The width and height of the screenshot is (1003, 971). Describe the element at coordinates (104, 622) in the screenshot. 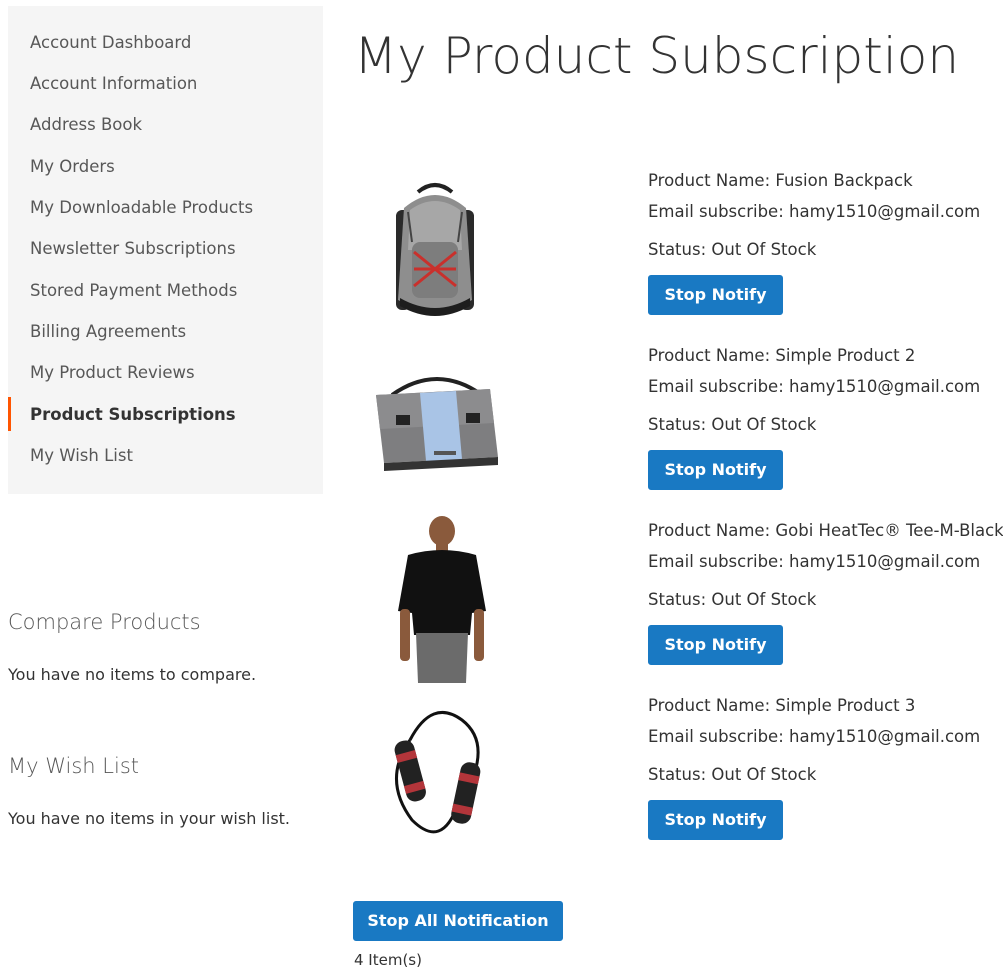

I see `compare-products-title: Compare Products` at that location.